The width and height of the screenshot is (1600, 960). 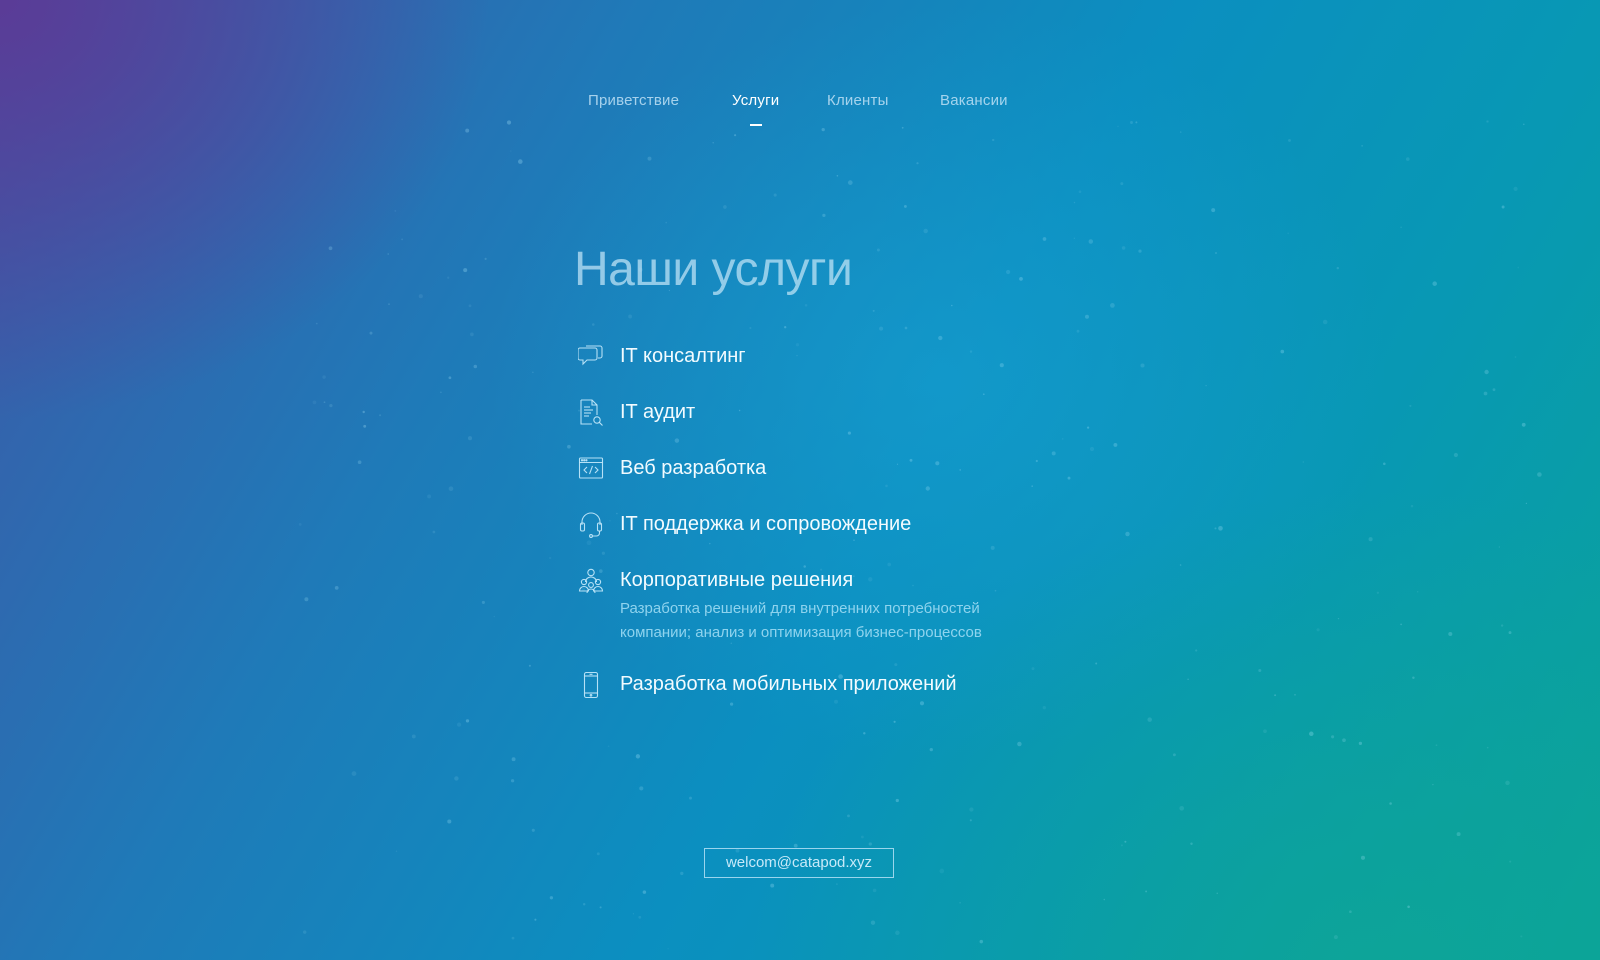 I want to click on nav-item-clients: Клиенты, so click(x=858, y=100).